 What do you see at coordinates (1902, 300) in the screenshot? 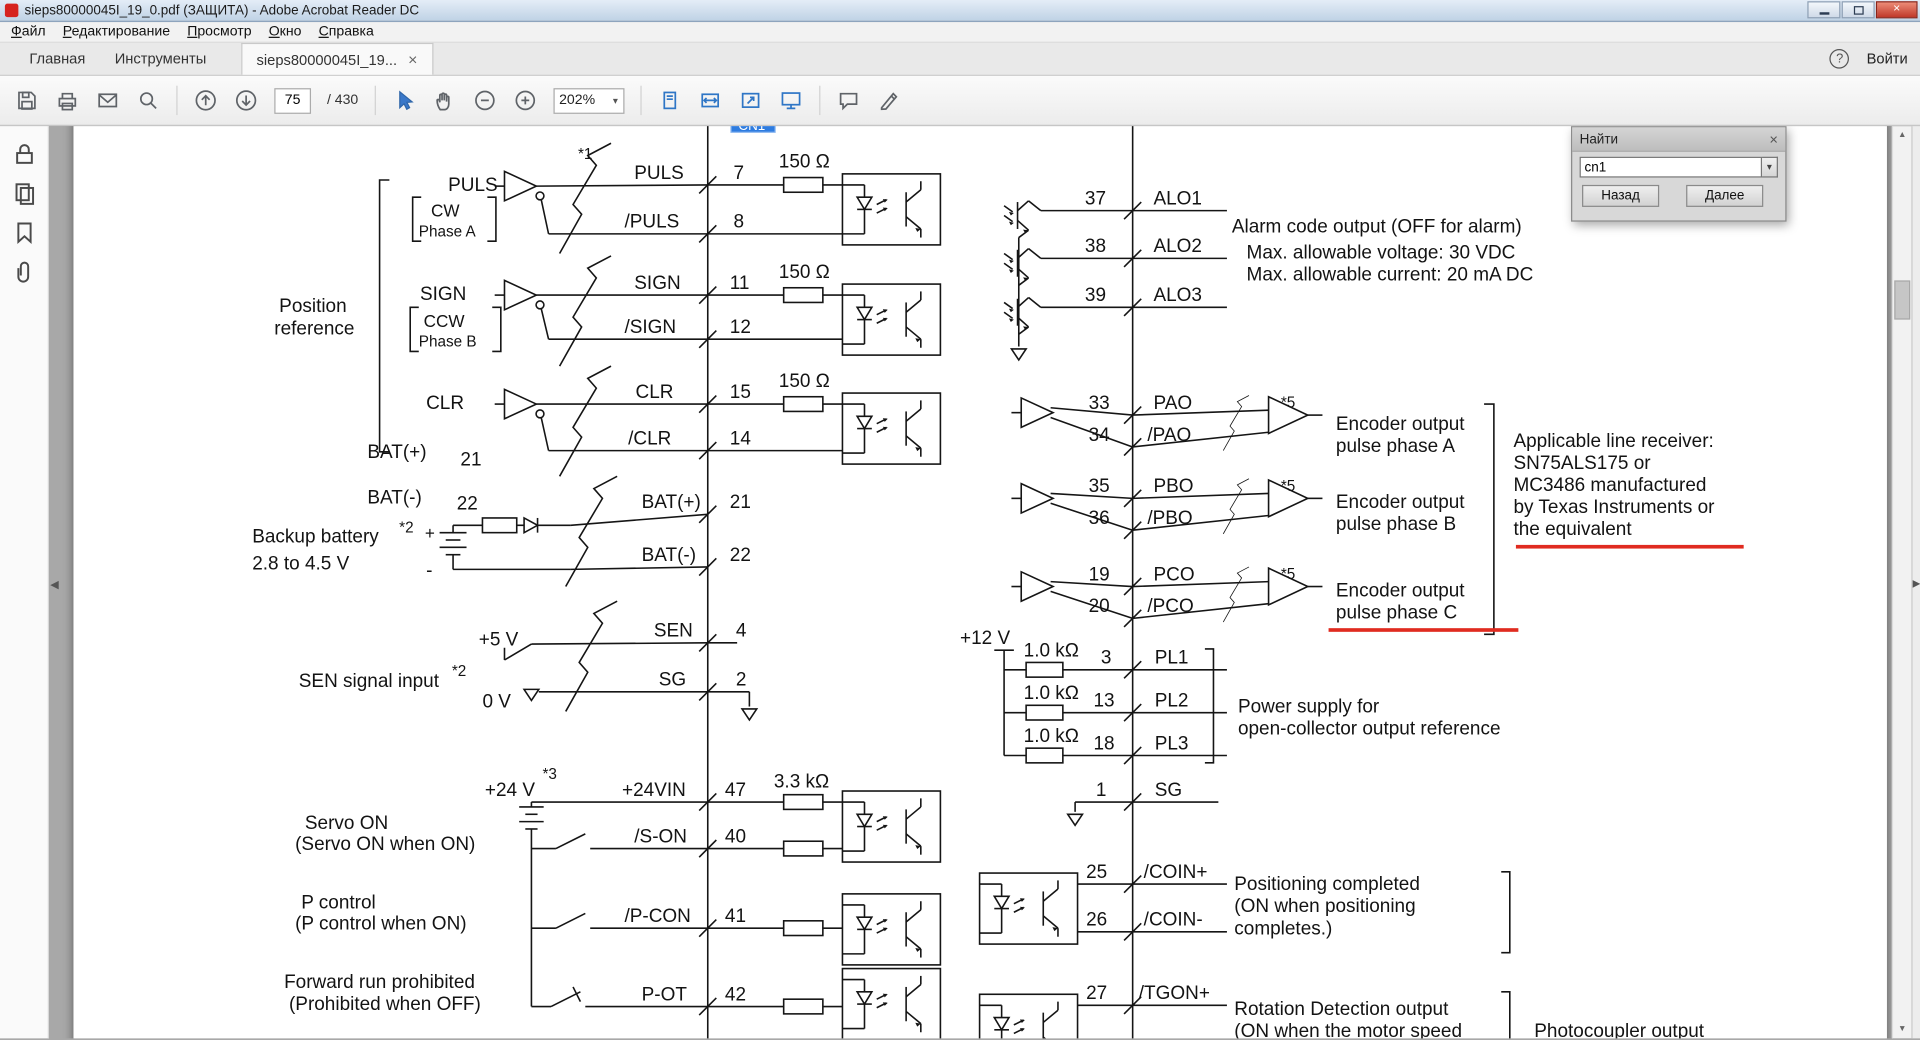
I see `scrollbar-thumb` at bounding box center [1902, 300].